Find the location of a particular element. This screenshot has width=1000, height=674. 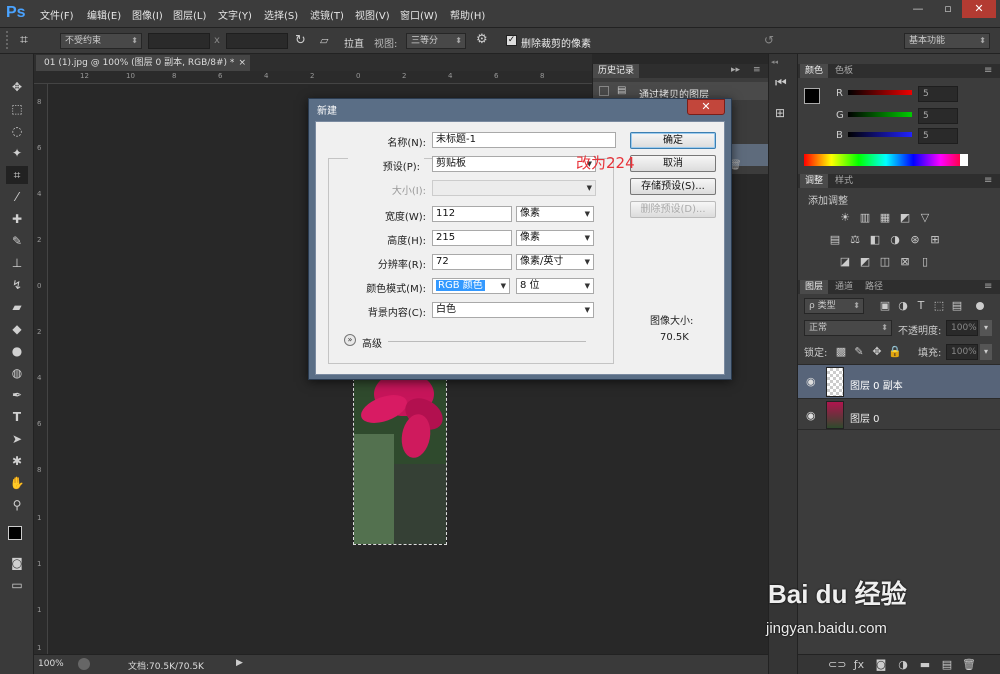

stamp-tool-icon: ⊥ is located at coordinates (17, 263).